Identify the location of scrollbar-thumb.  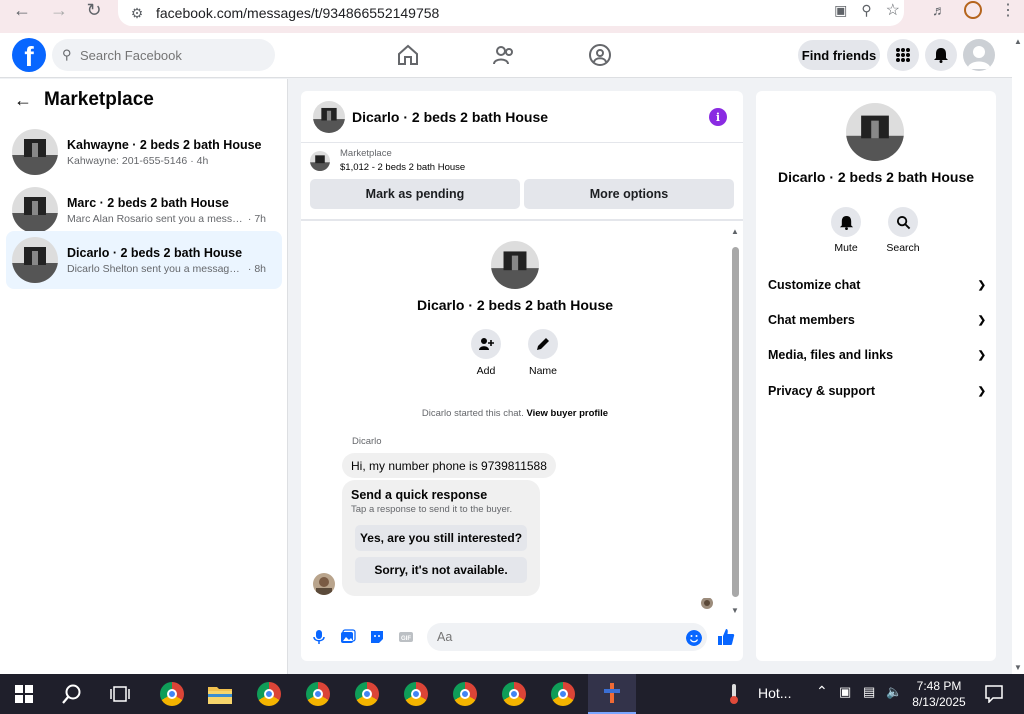
(735, 422).